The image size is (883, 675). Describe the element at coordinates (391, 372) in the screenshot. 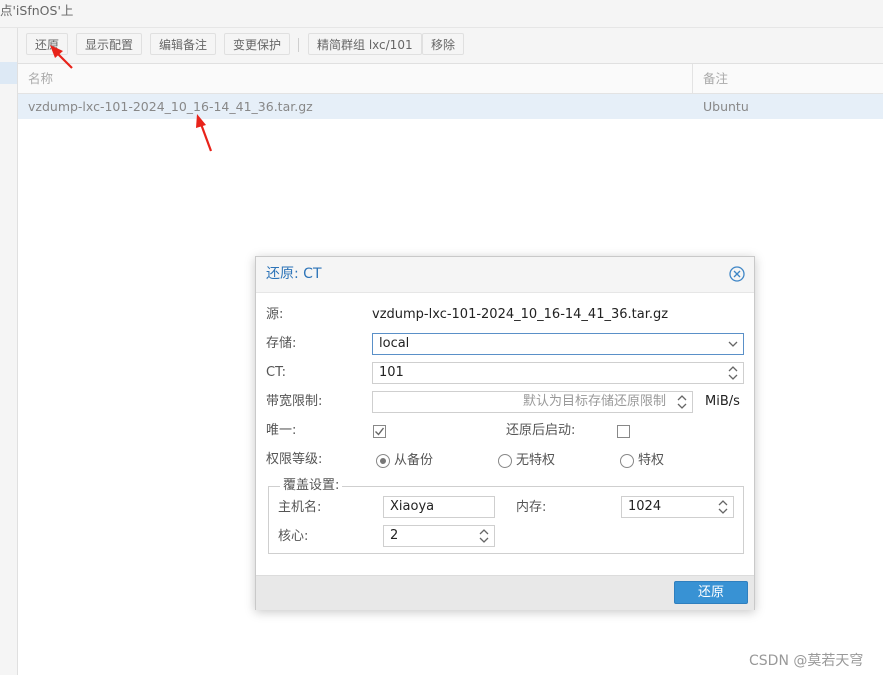

I see `ct-id-value: 101` at that location.